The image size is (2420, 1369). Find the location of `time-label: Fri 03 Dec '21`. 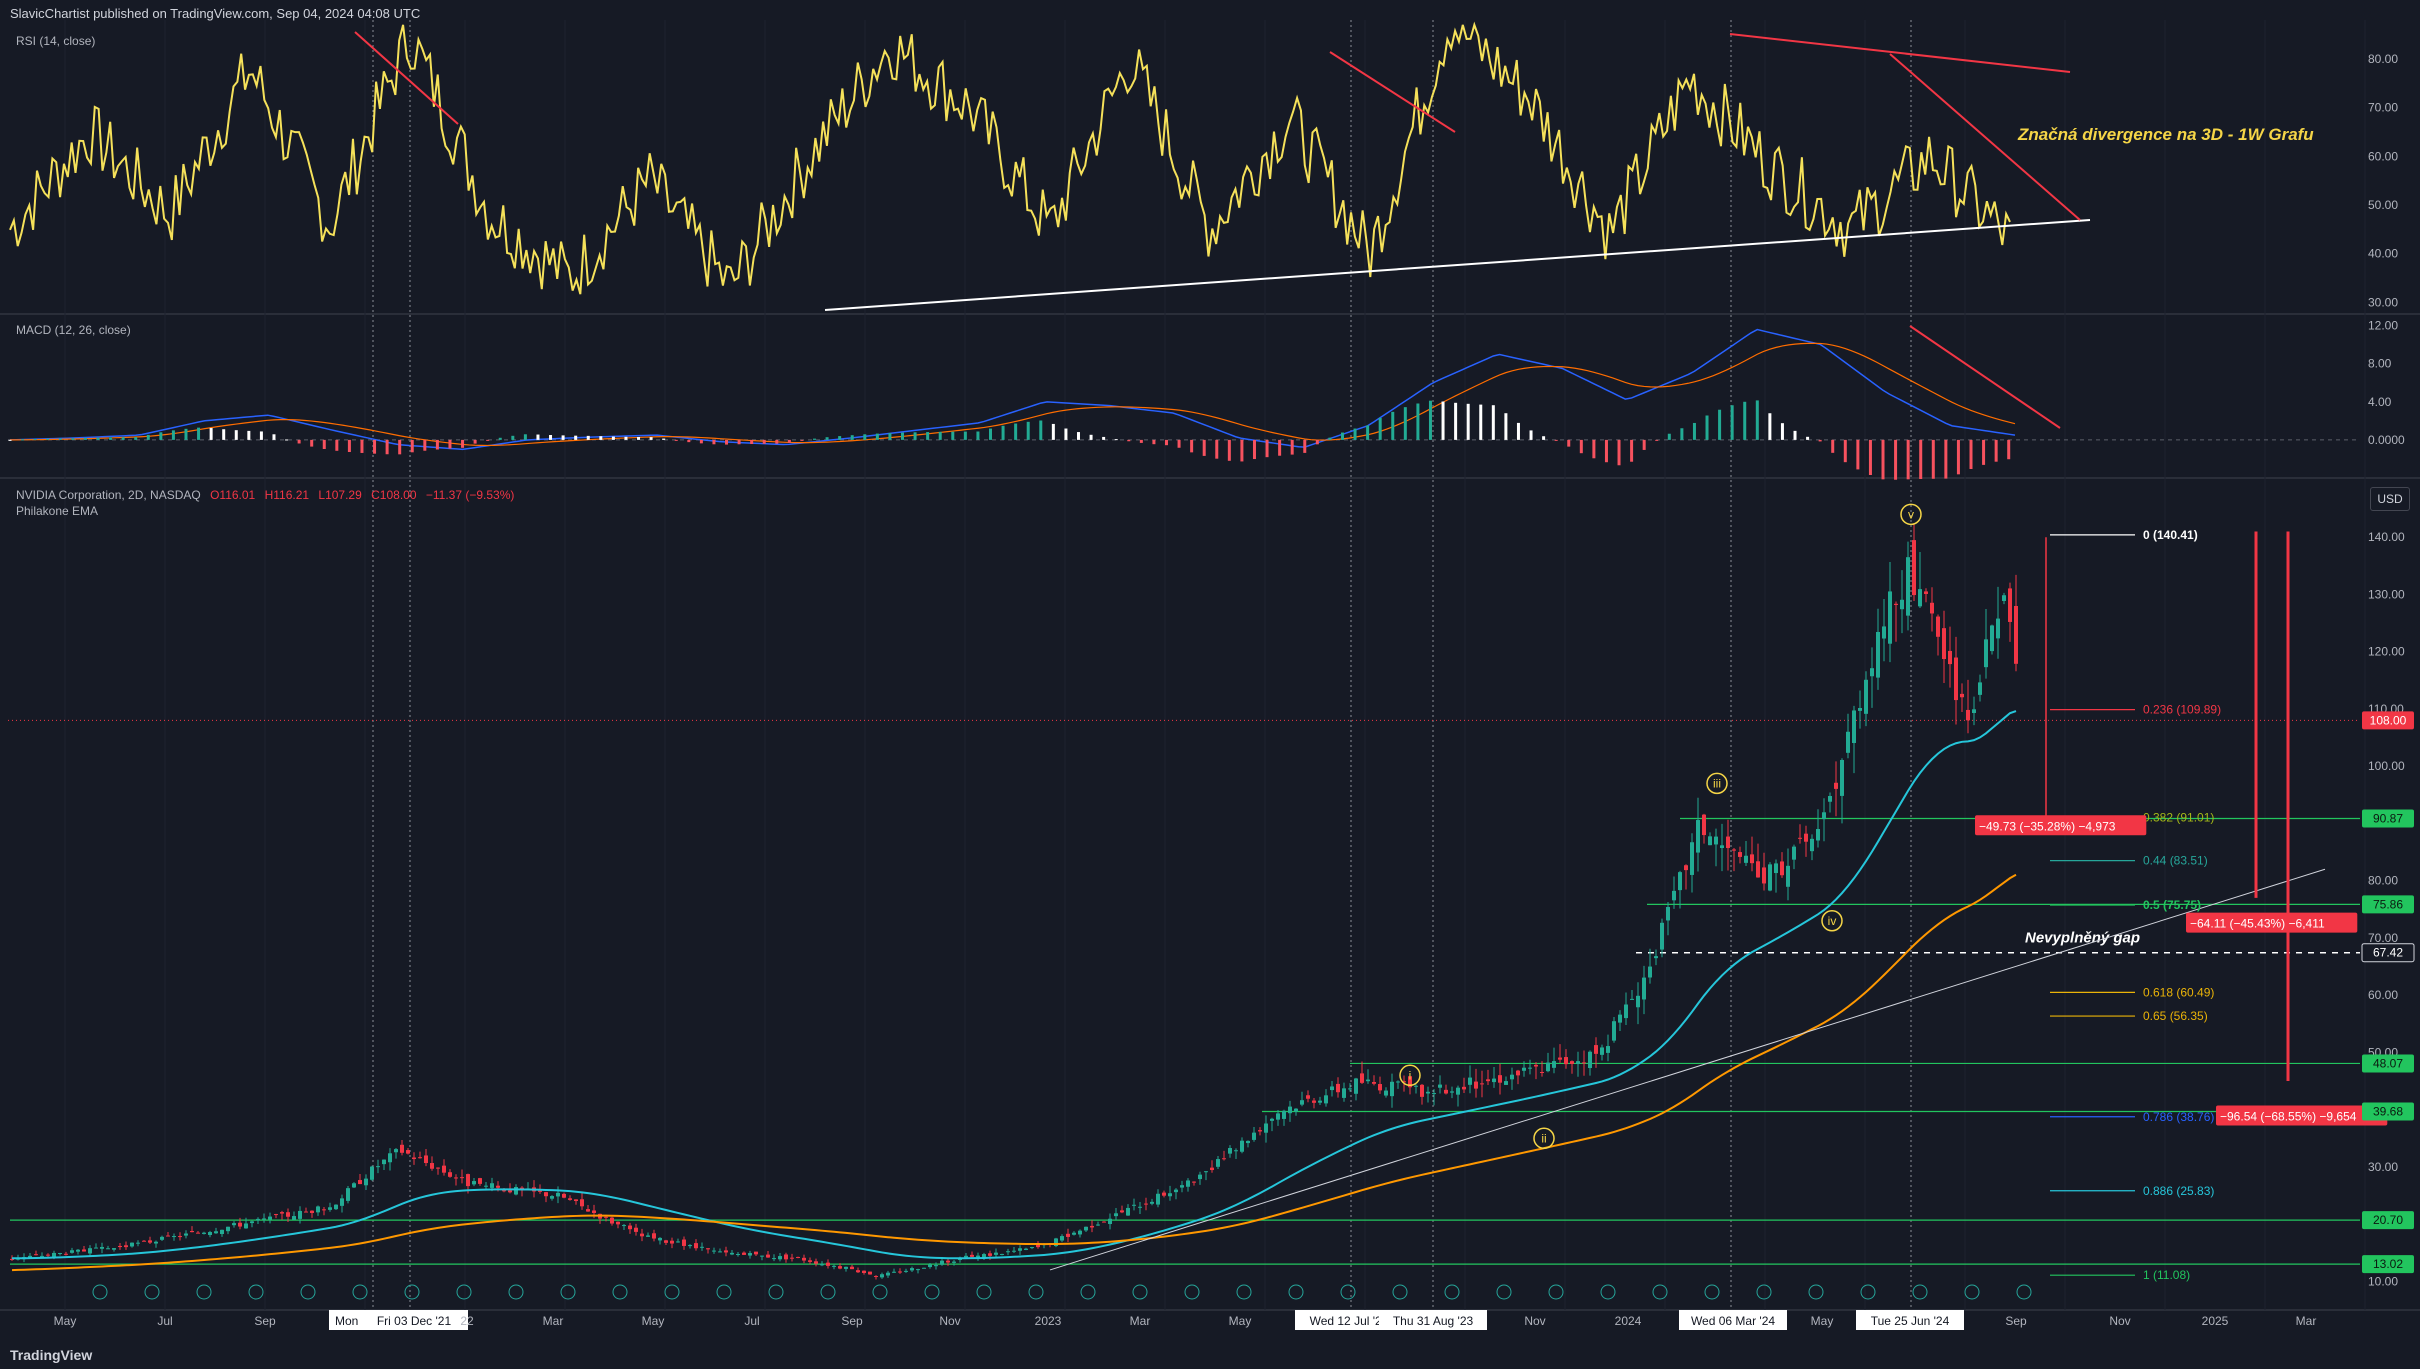

time-label: Fri 03 Dec '21 is located at coordinates (414, 1321).